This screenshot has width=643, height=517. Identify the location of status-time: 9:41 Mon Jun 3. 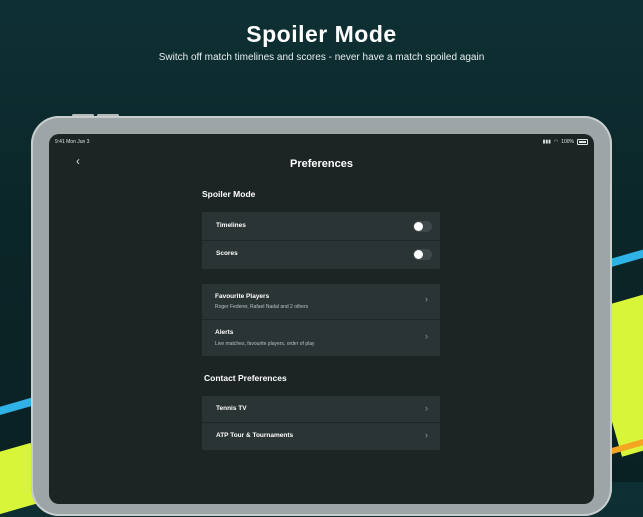
(72, 142).